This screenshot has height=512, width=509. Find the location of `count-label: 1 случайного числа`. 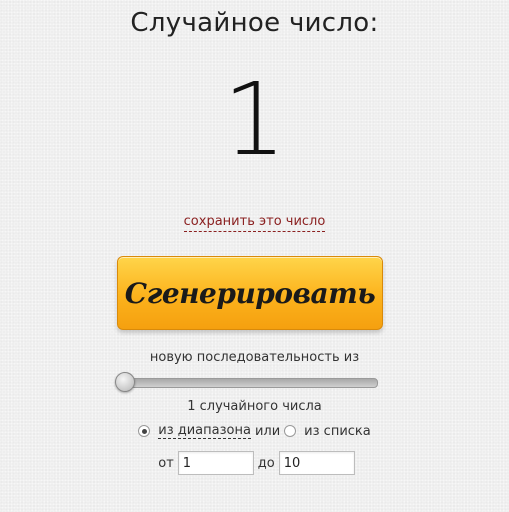

count-label: 1 случайного числа is located at coordinates (254, 406).